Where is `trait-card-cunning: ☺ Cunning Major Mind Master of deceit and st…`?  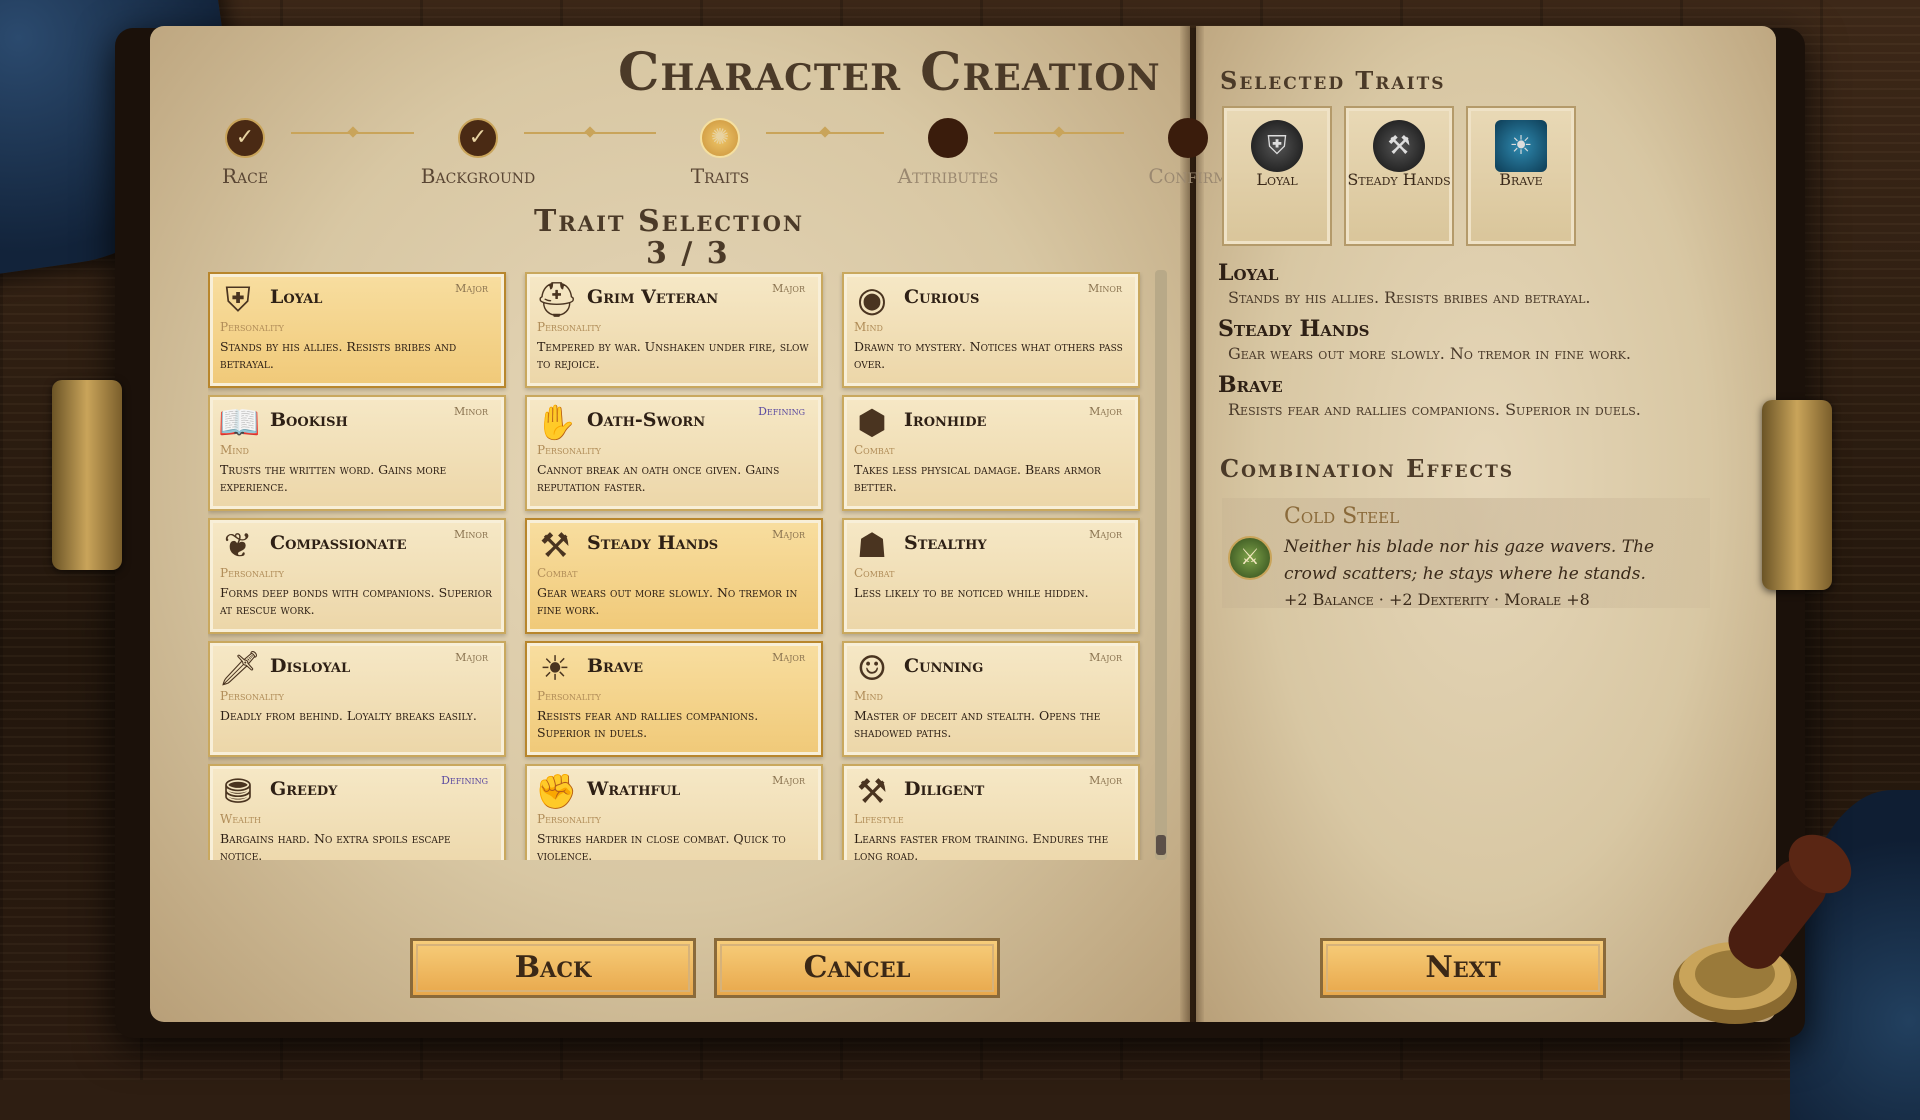
trait-card-cunning: ☺ Cunning Major Mind Master of deceit and st… is located at coordinates (991, 699).